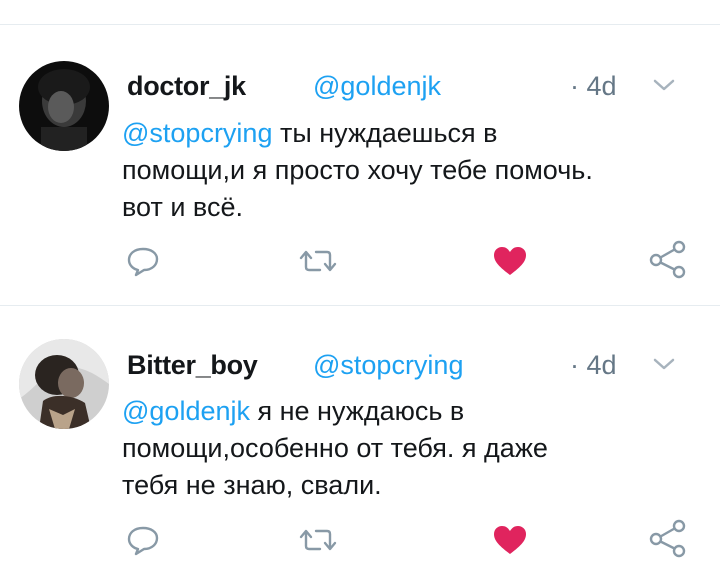 The image size is (720, 584). Describe the element at coordinates (197, 133) in the screenshot. I see `mention-link: @stopcrying` at that location.